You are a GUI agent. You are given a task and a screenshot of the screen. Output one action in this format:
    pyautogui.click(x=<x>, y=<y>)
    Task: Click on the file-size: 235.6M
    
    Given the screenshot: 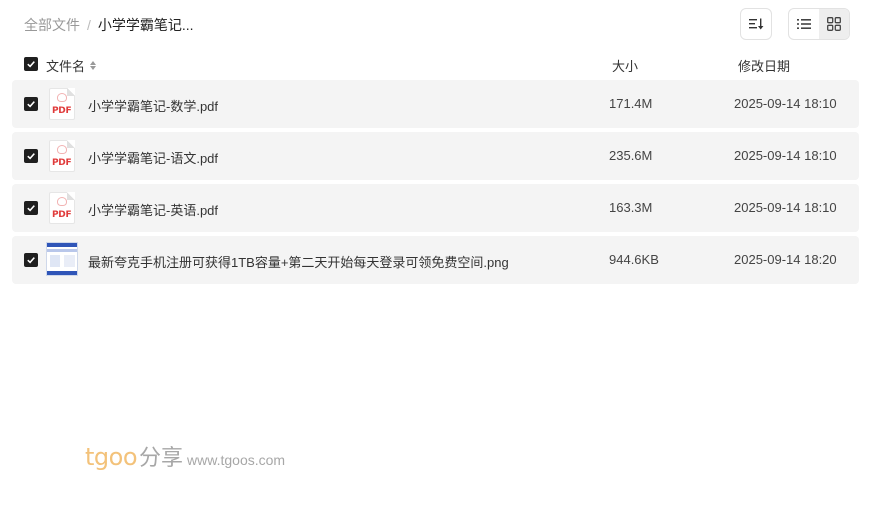 What is the action you would take?
    pyautogui.click(x=631, y=155)
    